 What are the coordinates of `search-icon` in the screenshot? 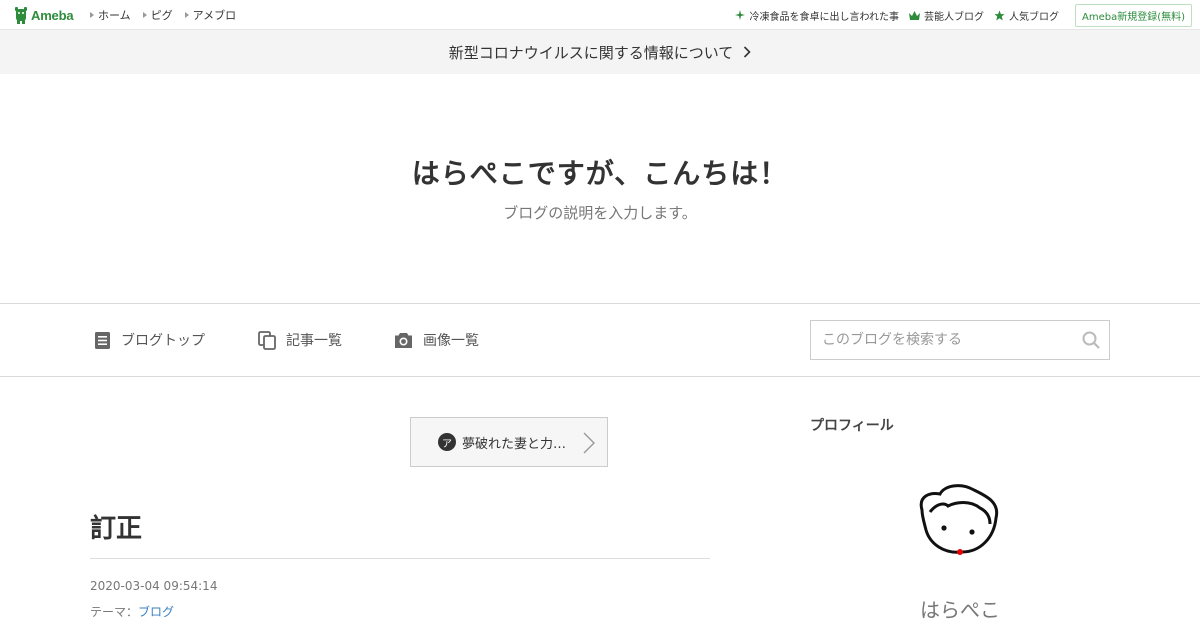 It's located at (1091, 340).